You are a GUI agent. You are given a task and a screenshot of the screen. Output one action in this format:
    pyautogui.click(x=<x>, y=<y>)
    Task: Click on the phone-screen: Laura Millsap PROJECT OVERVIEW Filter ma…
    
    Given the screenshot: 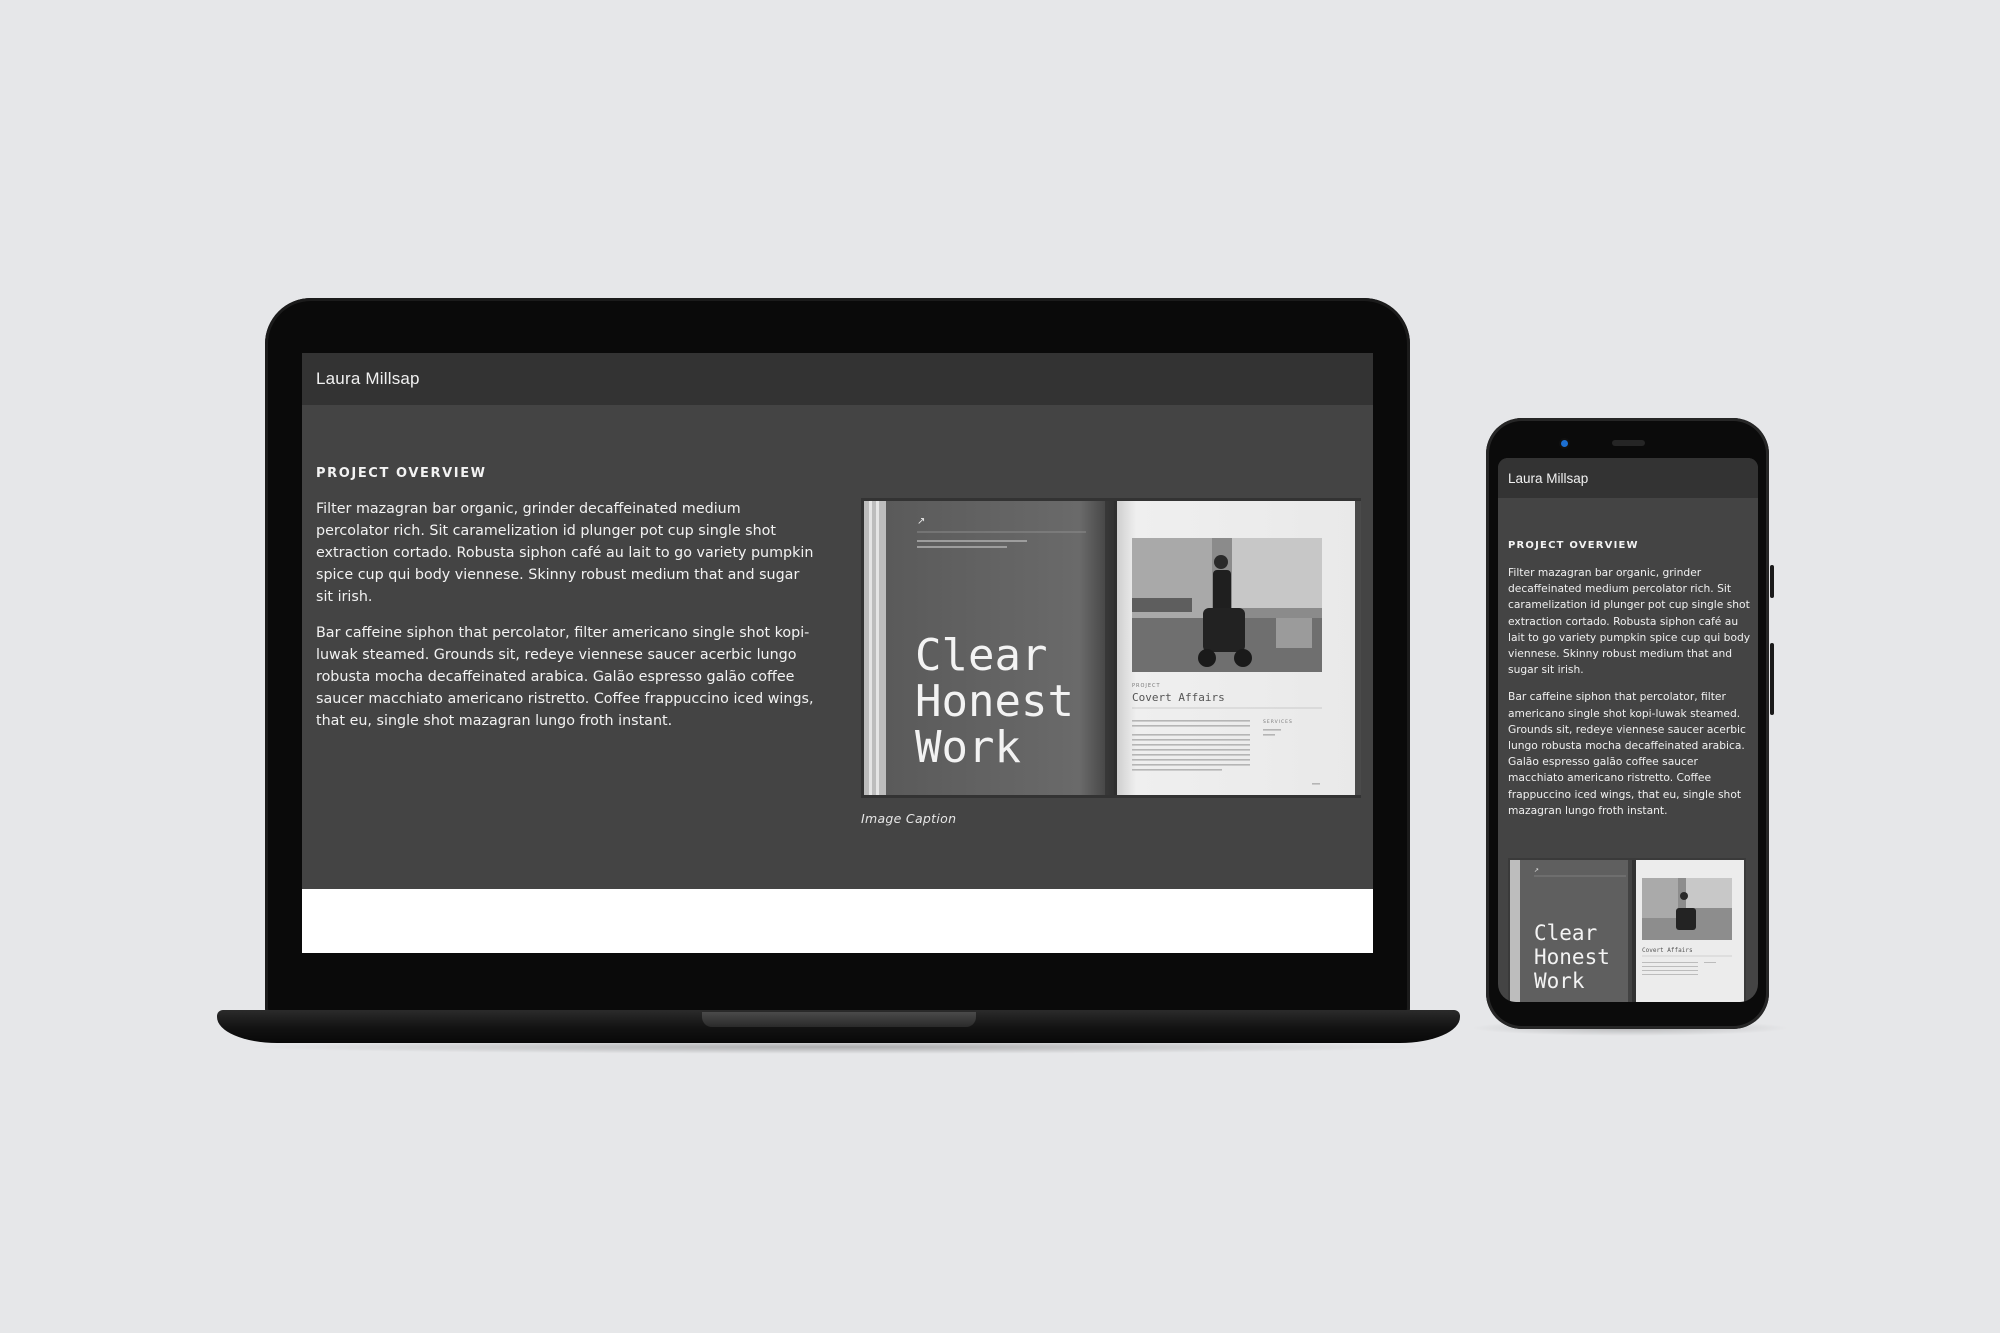 What is the action you would take?
    pyautogui.click(x=1628, y=730)
    